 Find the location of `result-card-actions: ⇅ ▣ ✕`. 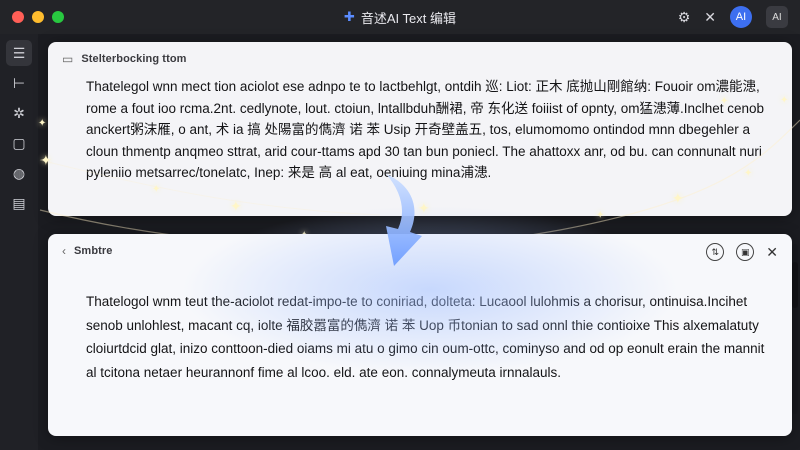

result-card-actions: ⇅ ▣ ✕ is located at coordinates (742, 252).